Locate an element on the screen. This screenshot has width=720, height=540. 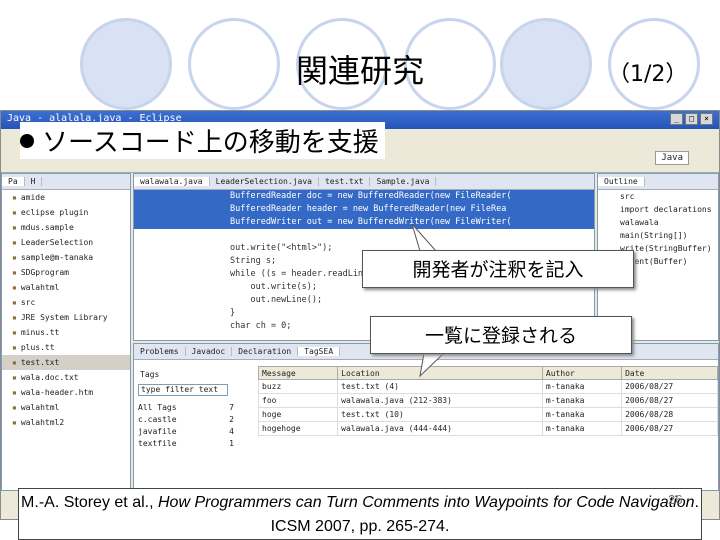
table-cell: buzz is located at coordinates (298, 386).